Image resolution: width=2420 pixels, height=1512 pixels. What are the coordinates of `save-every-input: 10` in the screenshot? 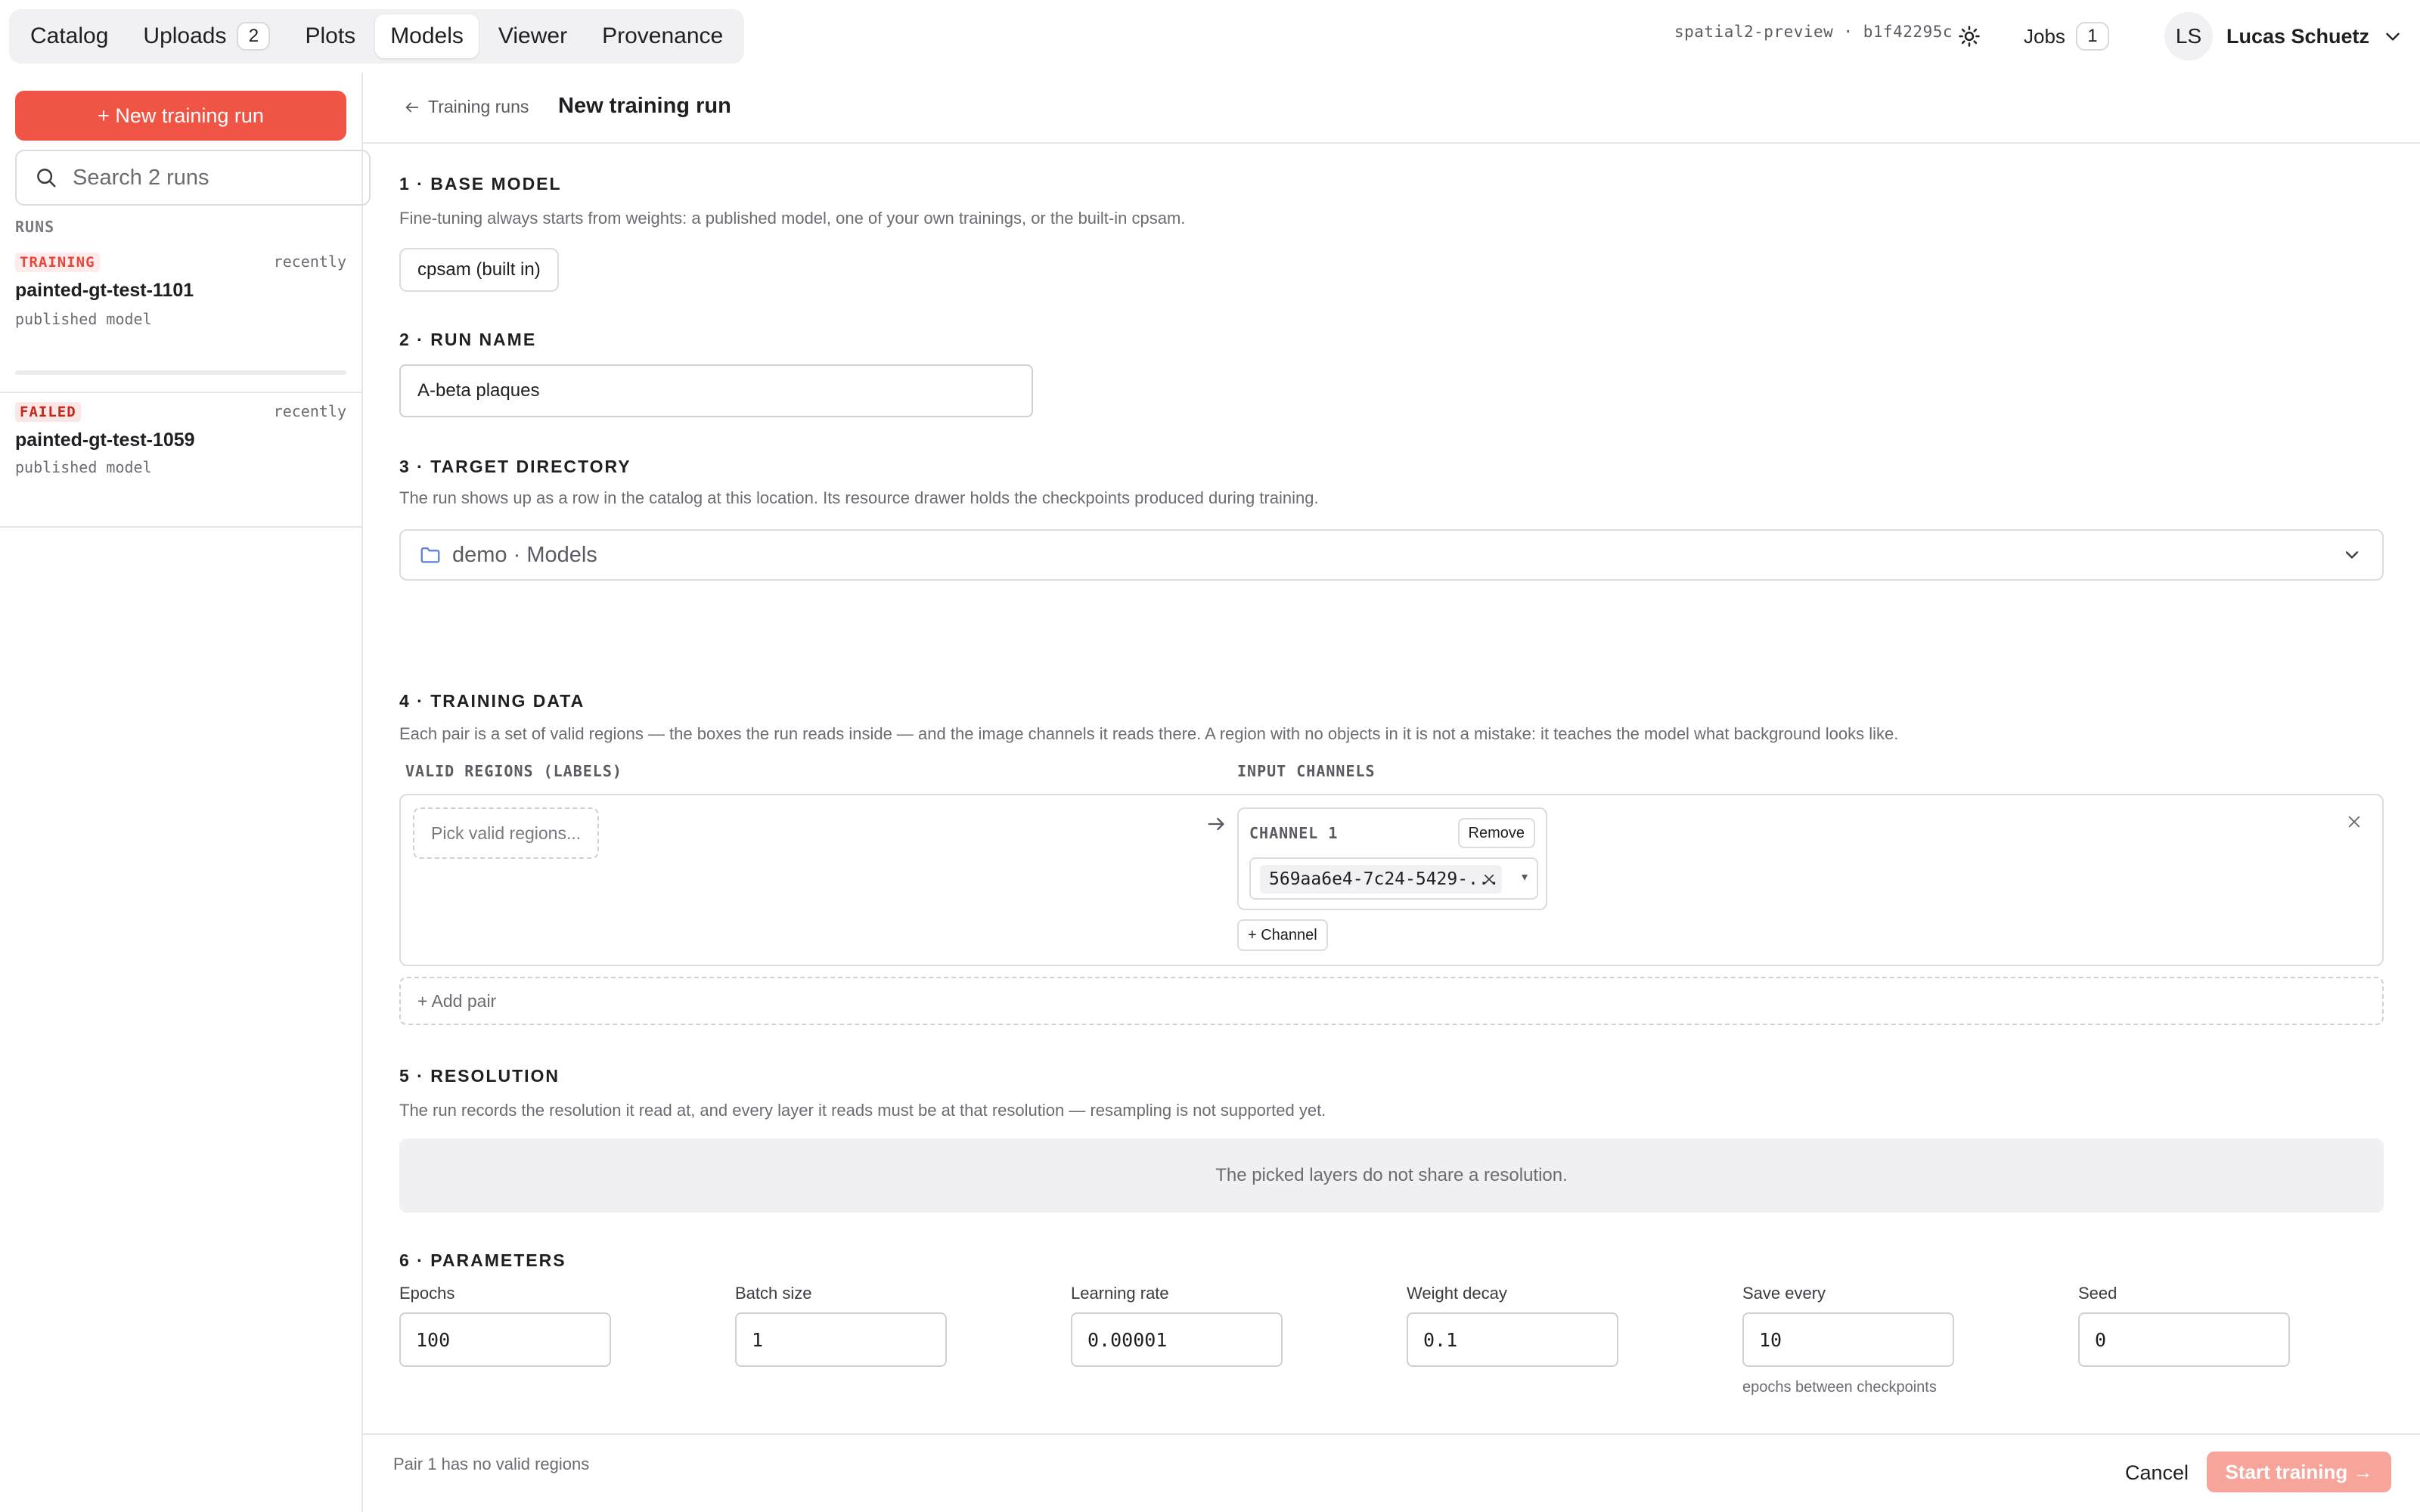 It's located at (1848, 1339).